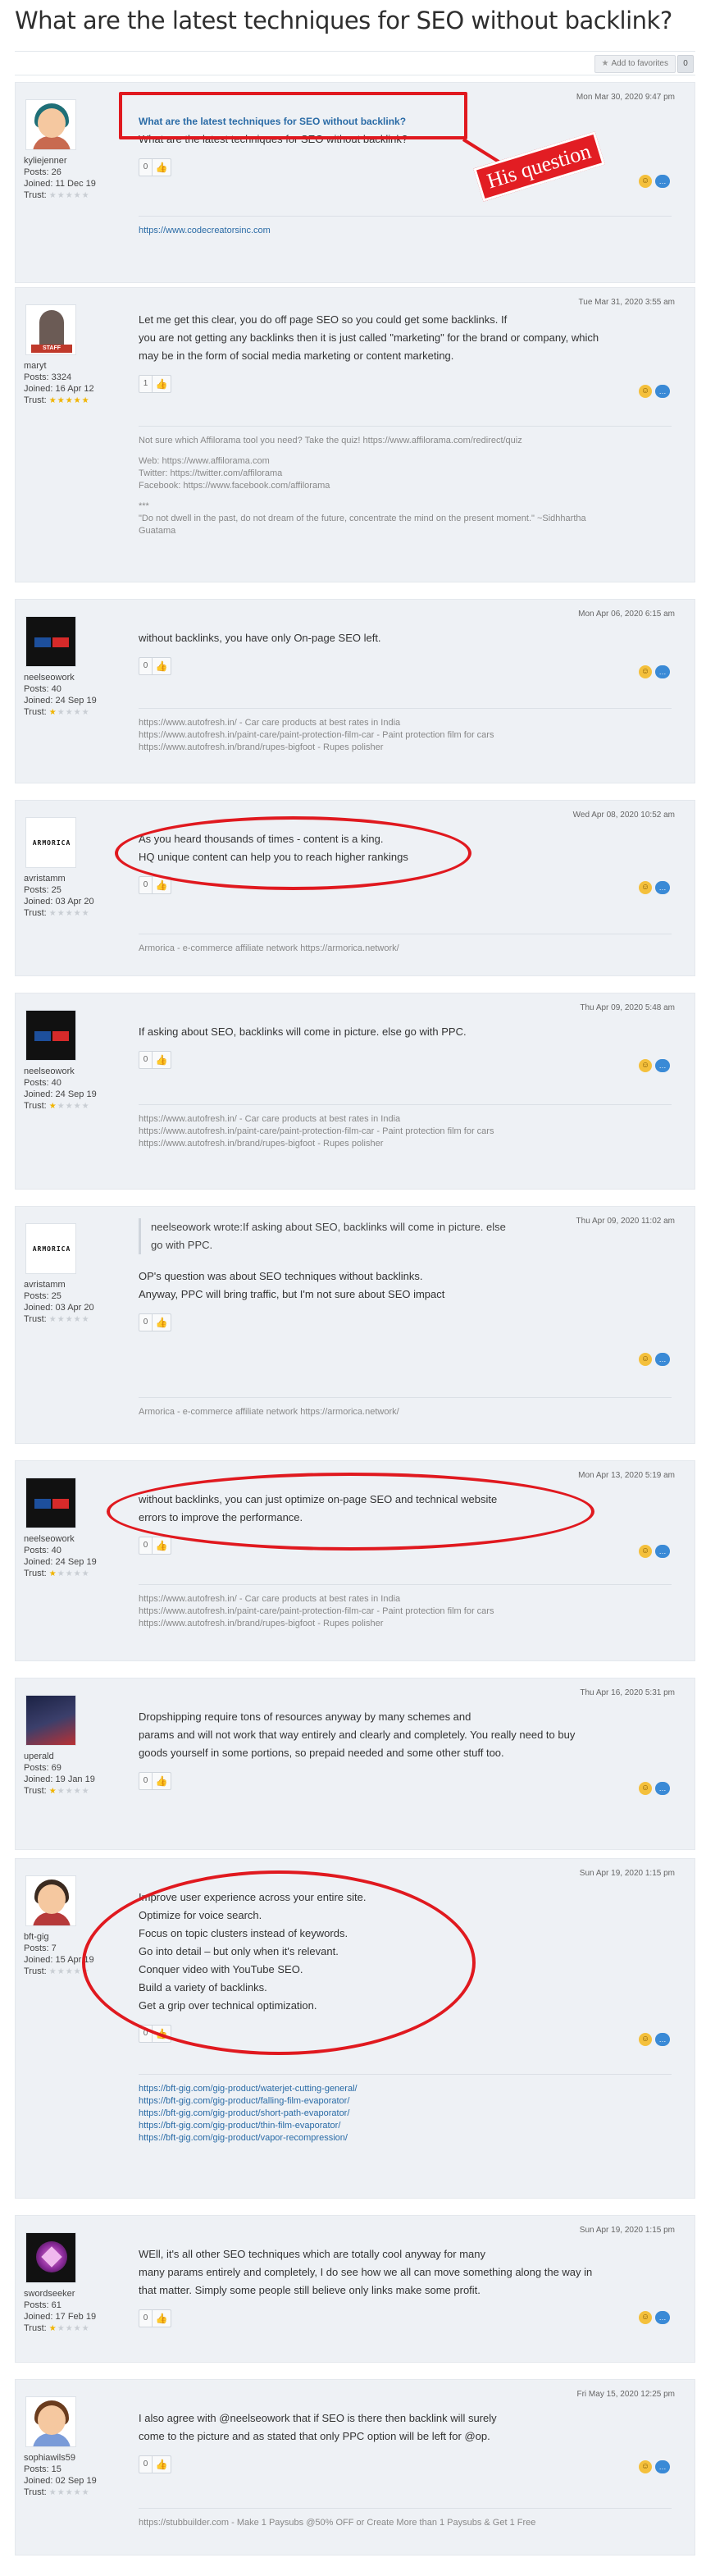  What do you see at coordinates (51, 329) in the screenshot?
I see `avatar: STAFF` at bounding box center [51, 329].